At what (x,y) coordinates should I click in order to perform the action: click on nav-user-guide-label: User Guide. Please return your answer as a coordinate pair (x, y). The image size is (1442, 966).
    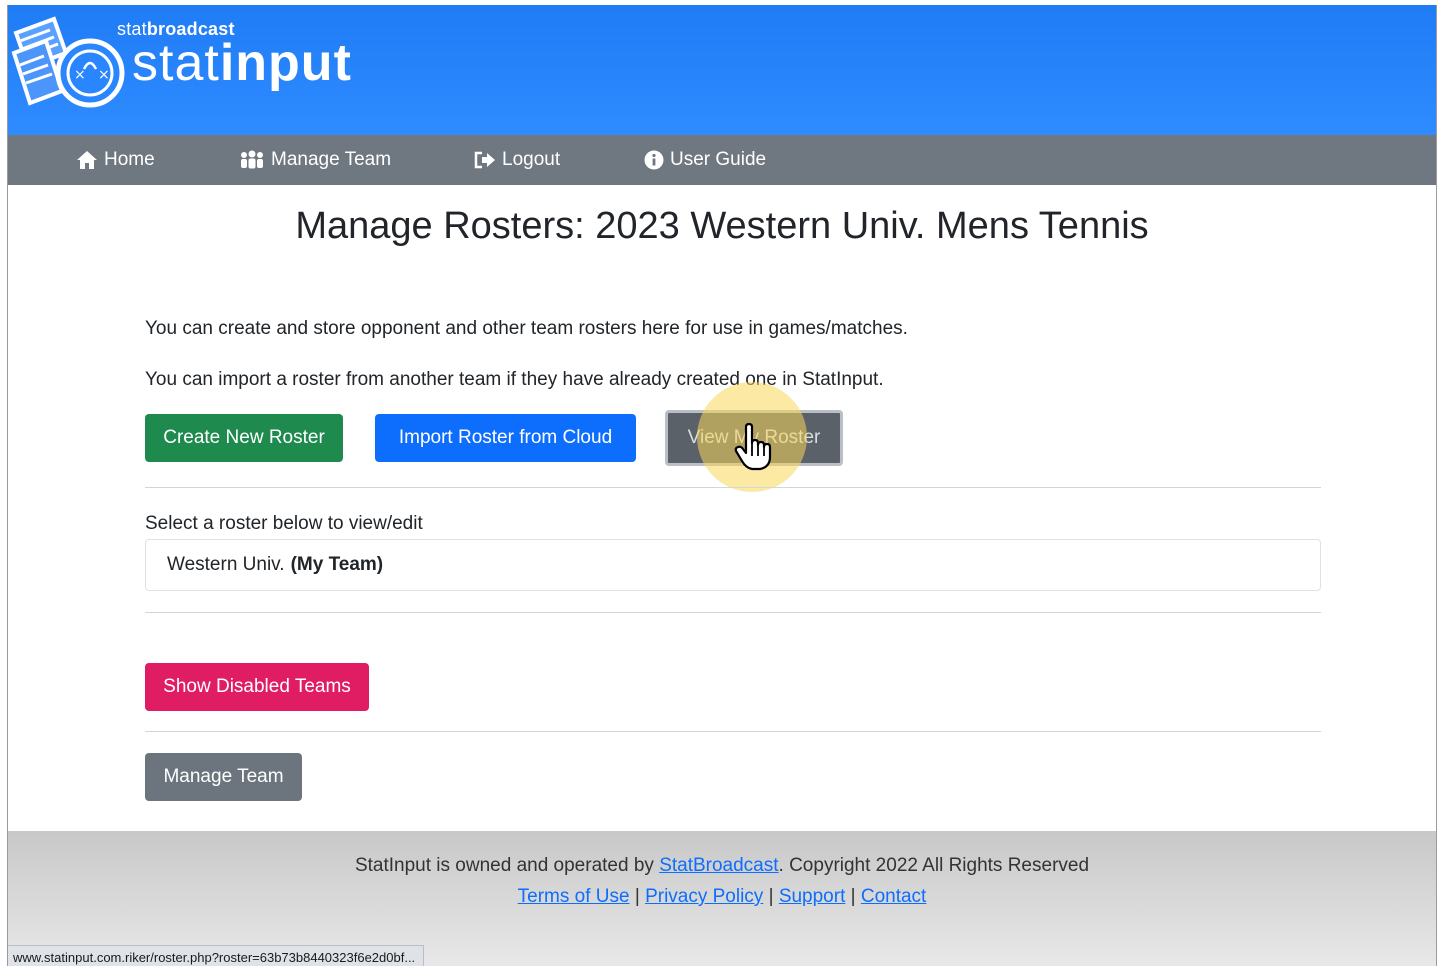
    Looking at the image, I should click on (718, 159).